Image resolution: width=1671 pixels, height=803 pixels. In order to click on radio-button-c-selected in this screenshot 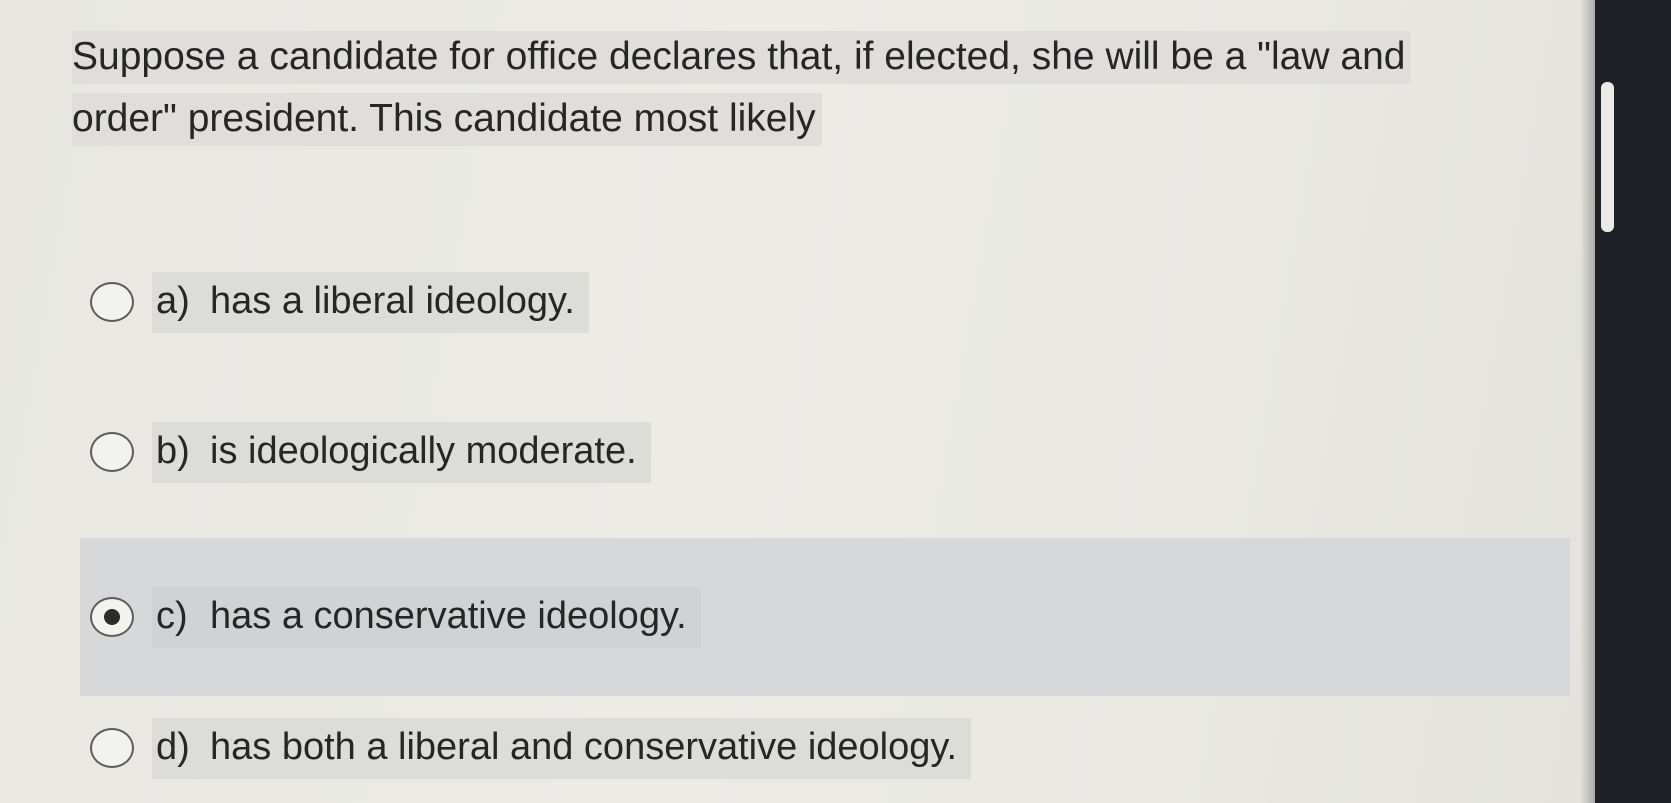, I will do `click(112, 617)`.